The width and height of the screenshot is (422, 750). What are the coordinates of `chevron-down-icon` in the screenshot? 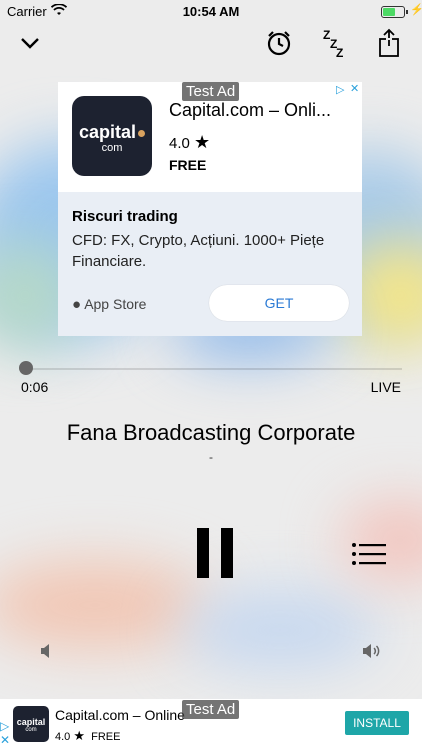 It's located at (30, 45).